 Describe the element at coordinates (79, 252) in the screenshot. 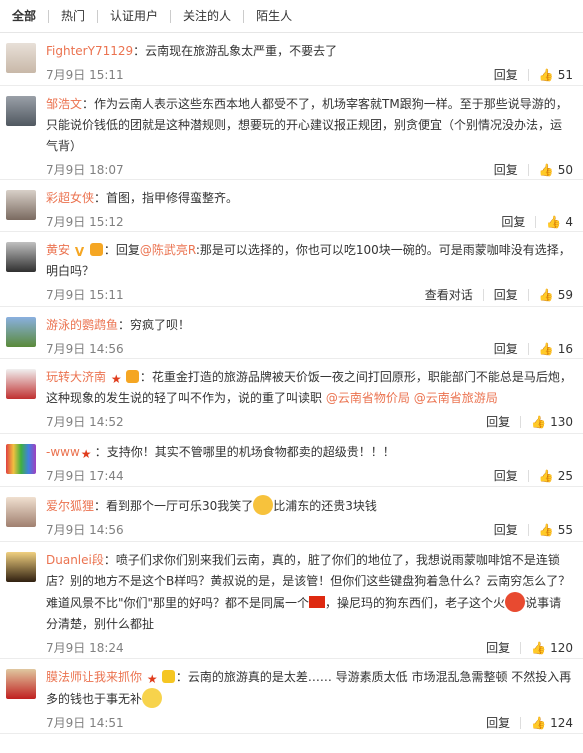

I see `verified-v-icon: V` at that location.